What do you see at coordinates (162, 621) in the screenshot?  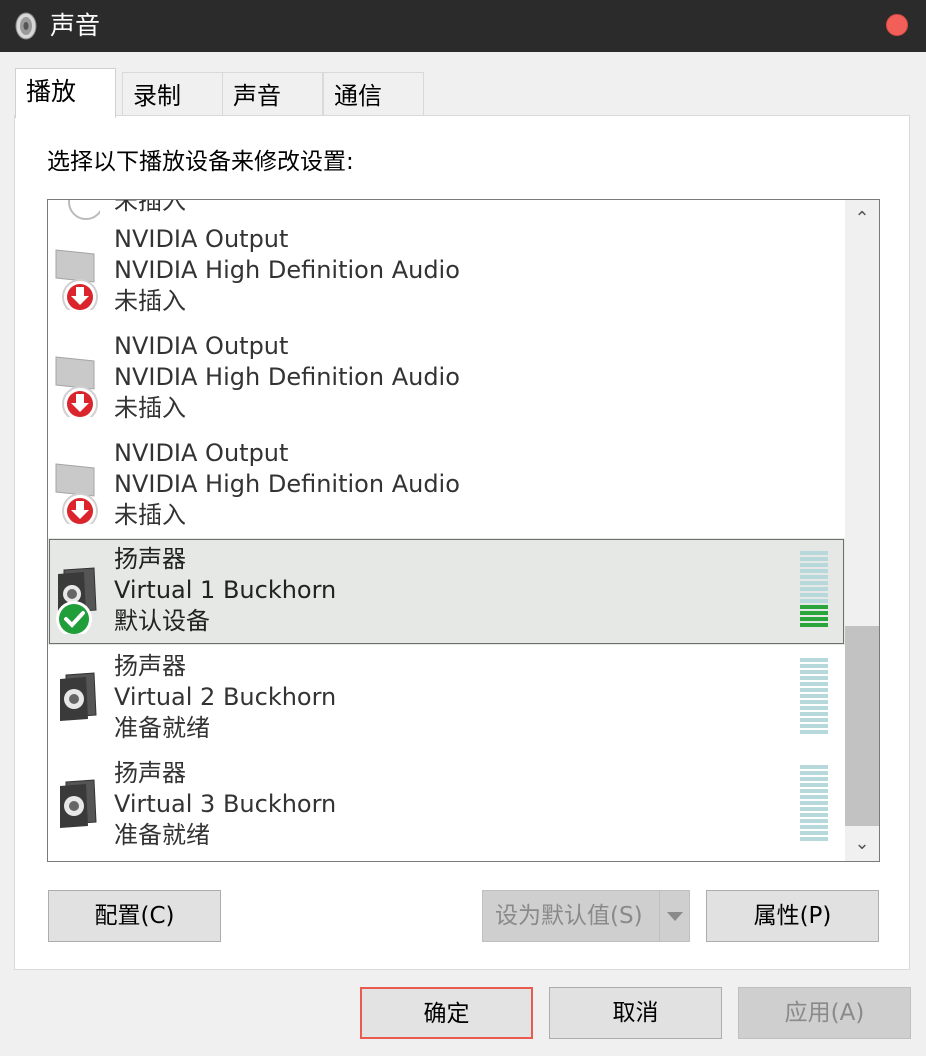 I see `device-status: 默认设备` at bounding box center [162, 621].